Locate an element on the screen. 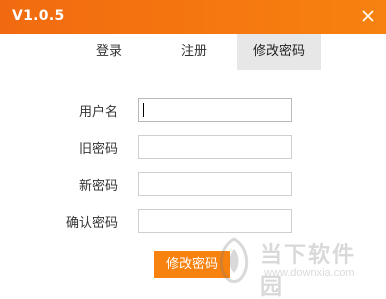  watermark-name: 当下软件园 is located at coordinates (308, 271).